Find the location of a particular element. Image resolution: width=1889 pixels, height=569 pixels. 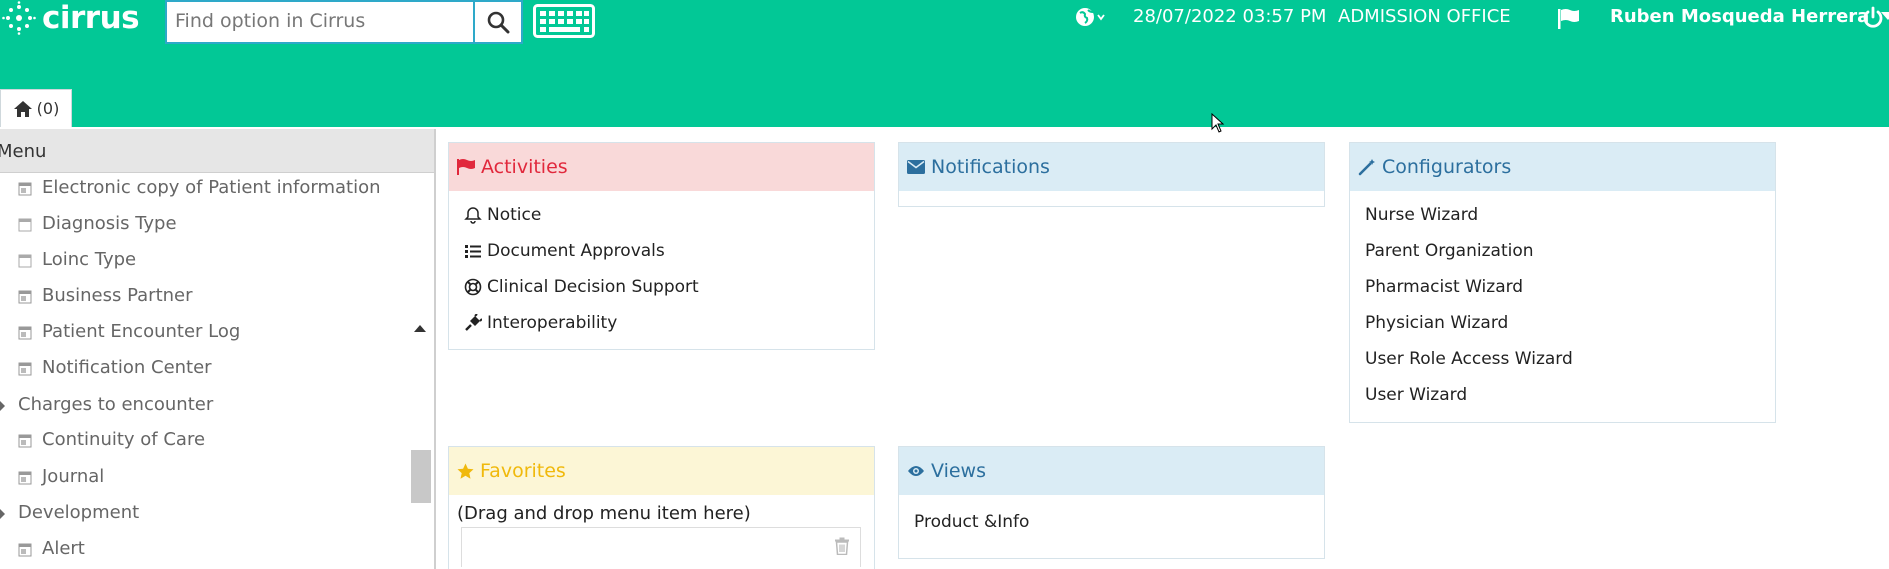

search-box is located at coordinates (320, 22).